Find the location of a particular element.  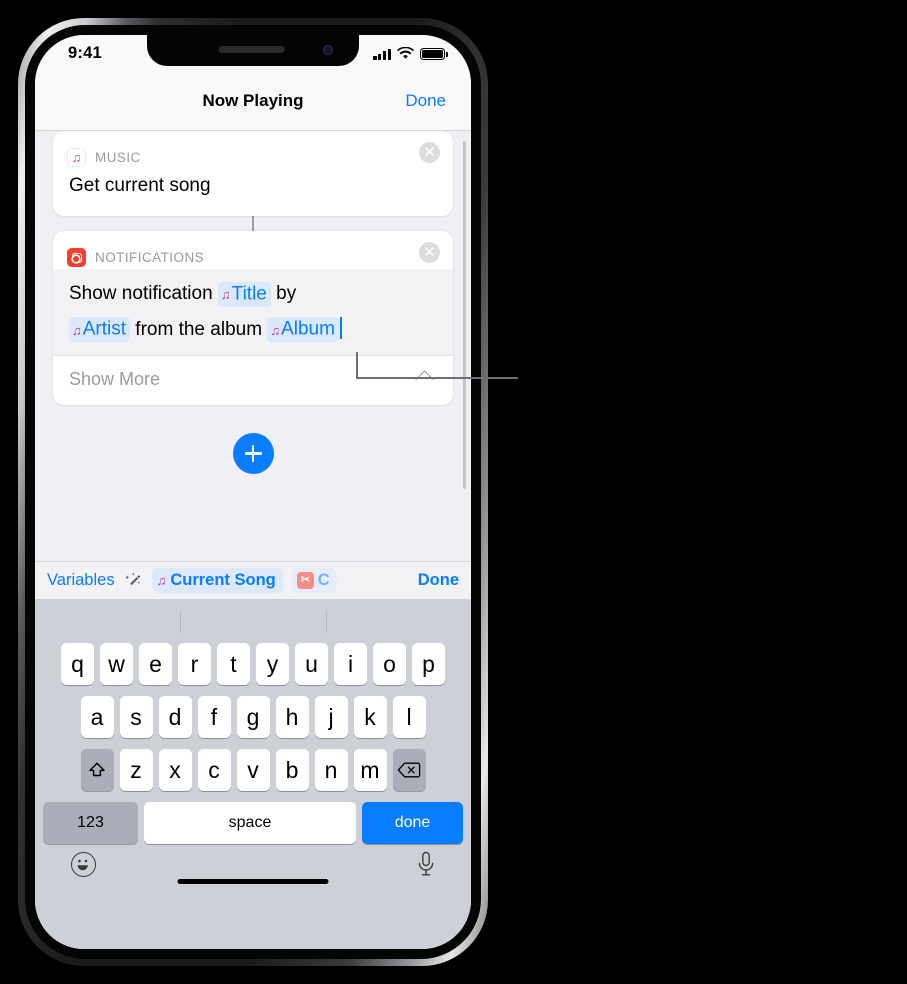

key-j: j is located at coordinates (331, 717).